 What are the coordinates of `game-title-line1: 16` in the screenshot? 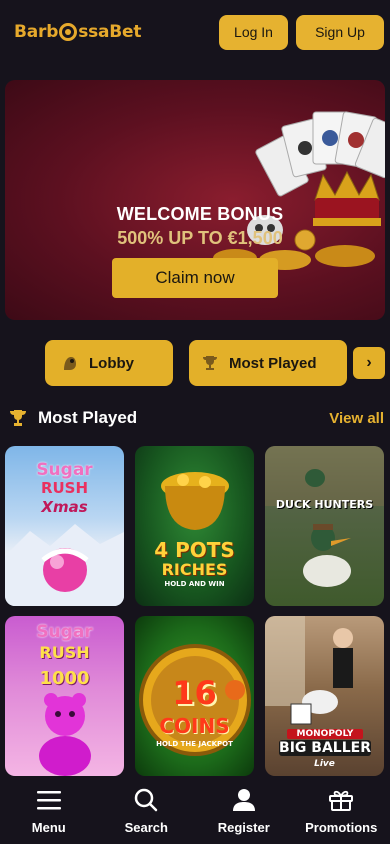 It's located at (194, 693).